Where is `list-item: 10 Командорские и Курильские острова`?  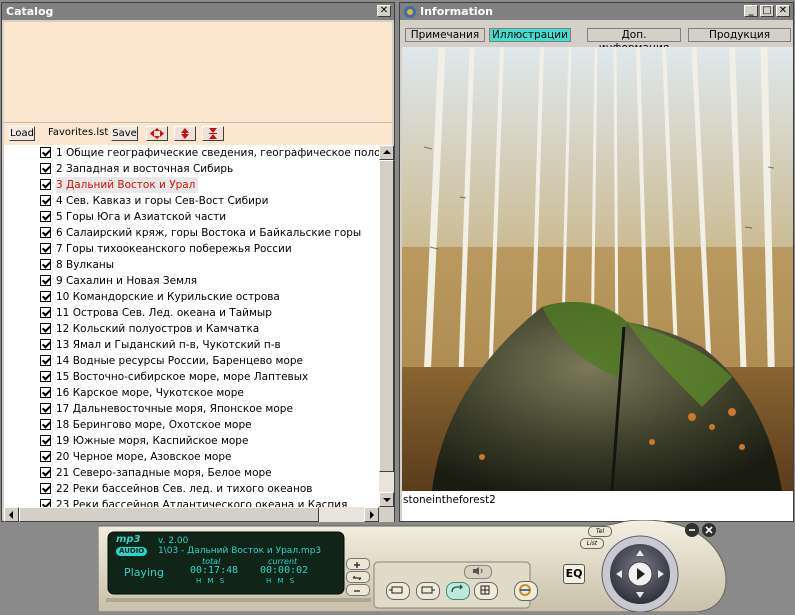
list-item: 10 Командорские и Курильские острова is located at coordinates (191, 297).